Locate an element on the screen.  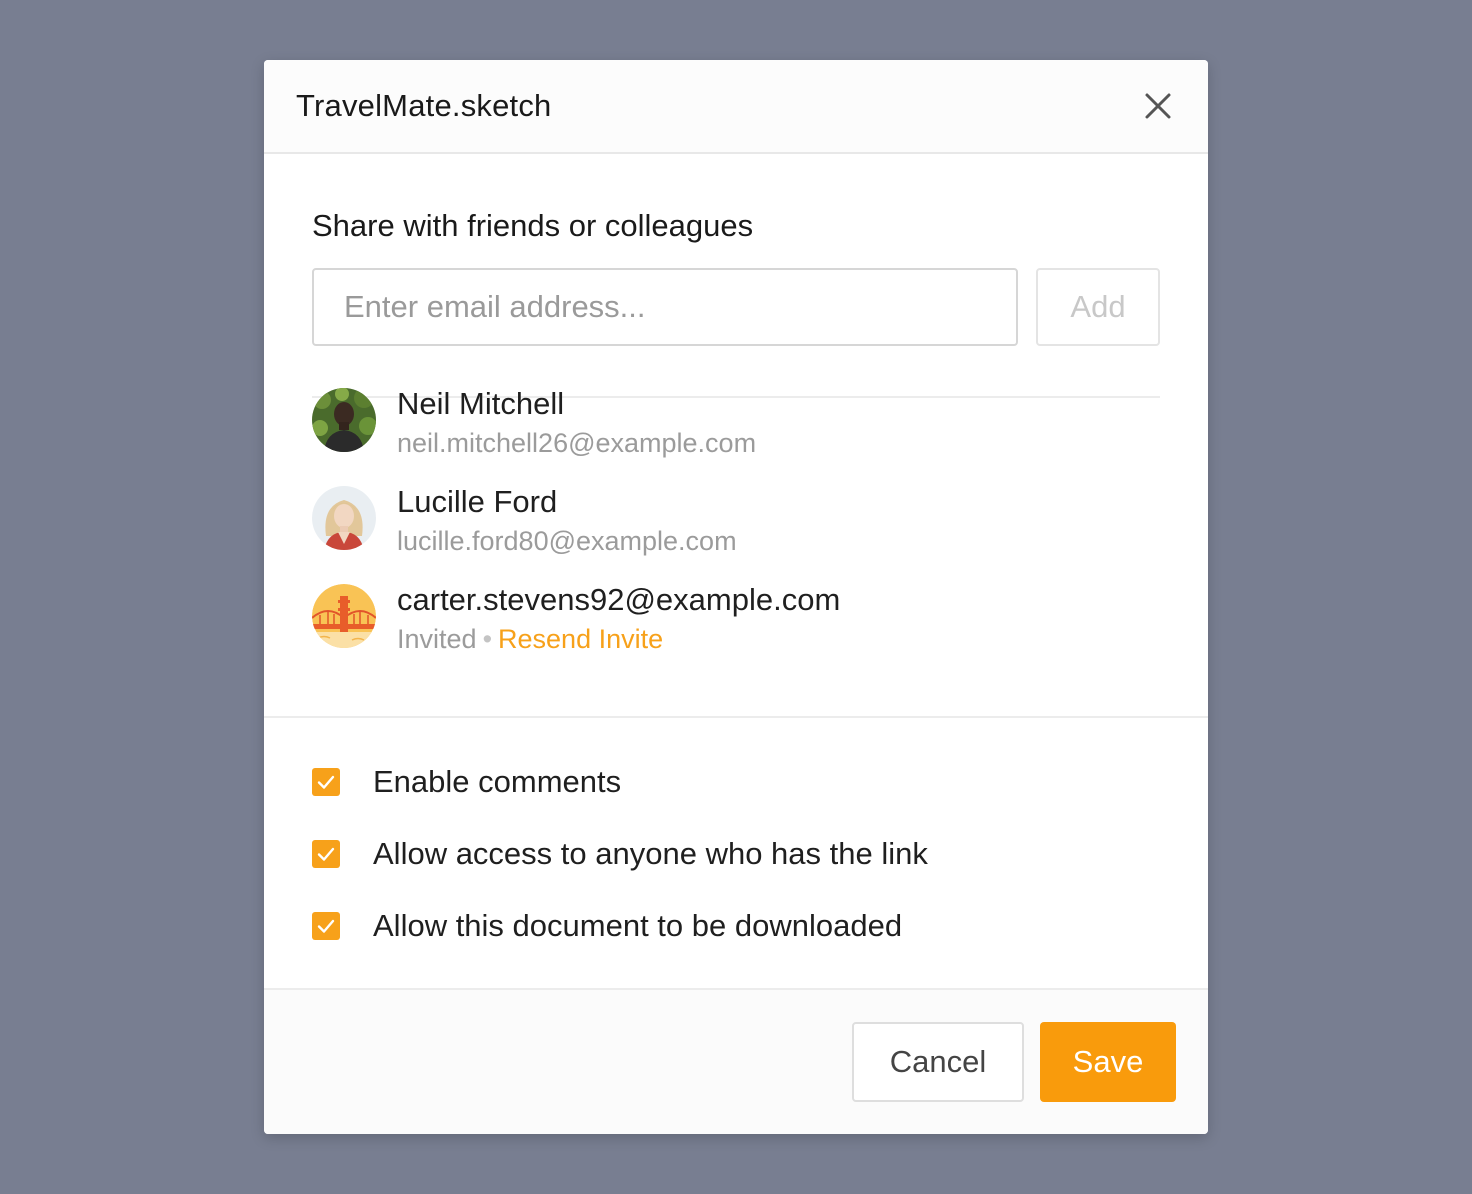
invite-status-row: Invited • Resend Invite is located at coordinates (530, 639).